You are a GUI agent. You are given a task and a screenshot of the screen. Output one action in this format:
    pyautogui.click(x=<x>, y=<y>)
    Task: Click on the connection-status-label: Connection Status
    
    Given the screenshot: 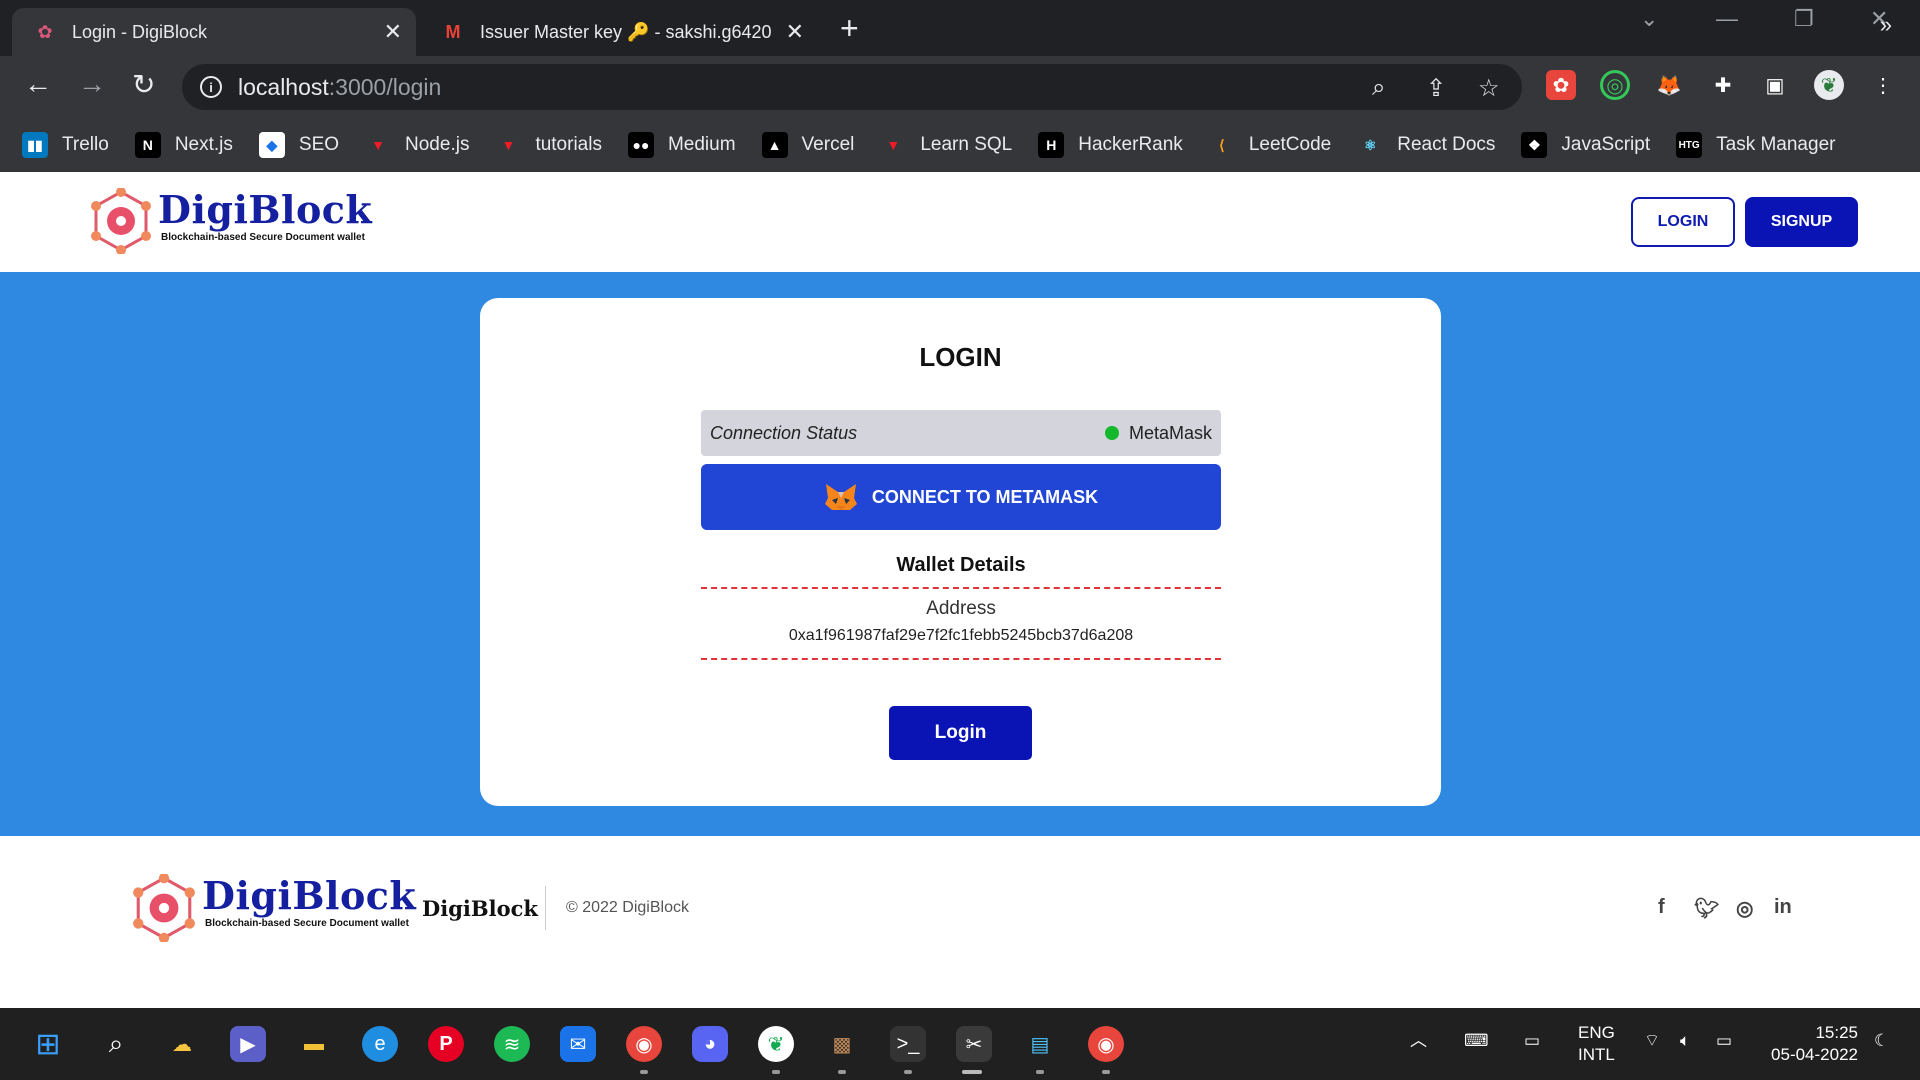 What is the action you would take?
    pyautogui.click(x=784, y=432)
    